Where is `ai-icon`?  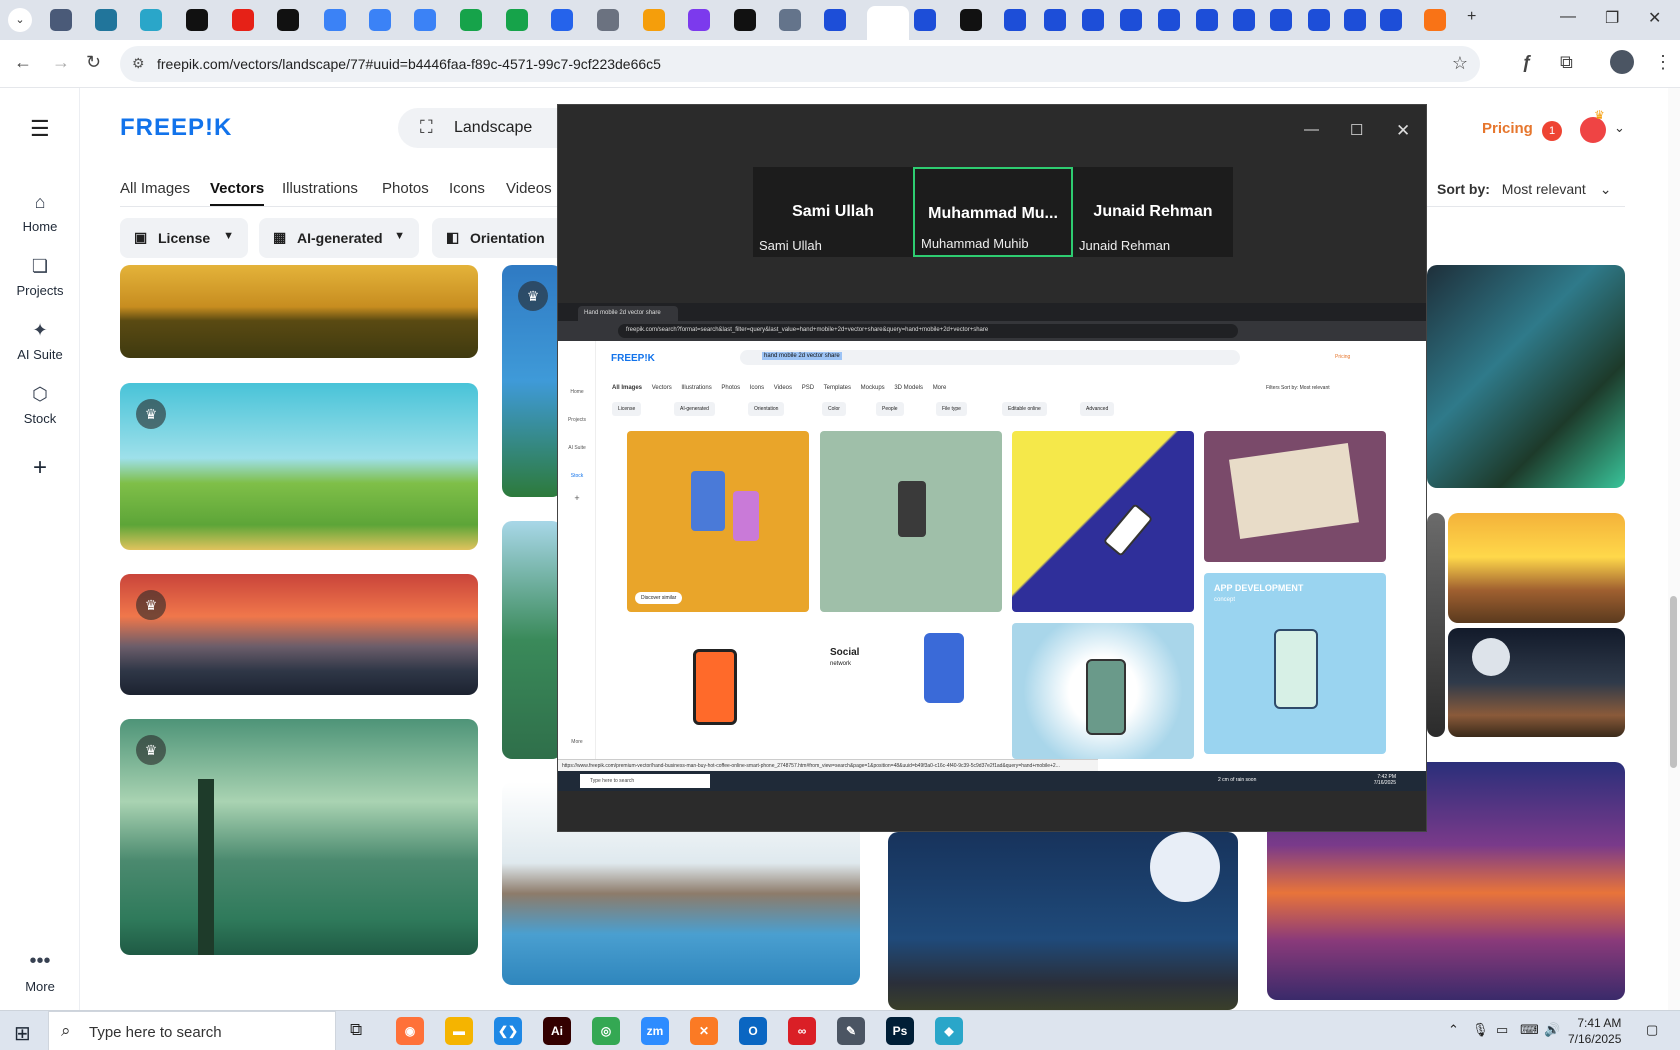
ai-icon is located at coordinates (745, 20).